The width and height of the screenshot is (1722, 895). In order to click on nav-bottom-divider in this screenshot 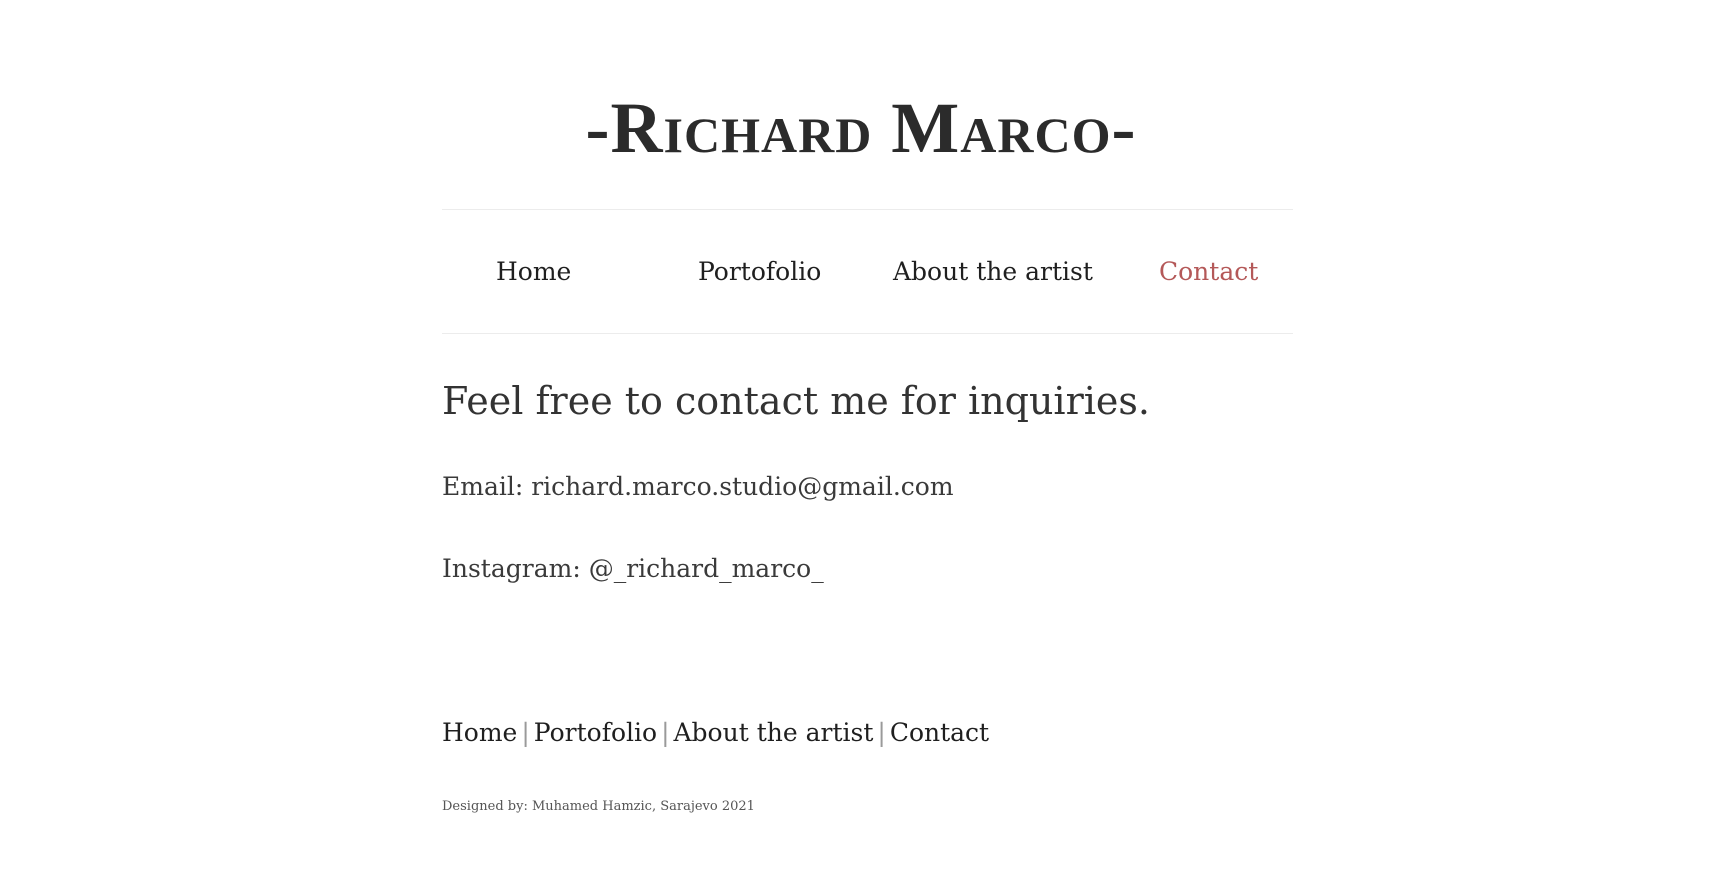, I will do `click(867, 333)`.